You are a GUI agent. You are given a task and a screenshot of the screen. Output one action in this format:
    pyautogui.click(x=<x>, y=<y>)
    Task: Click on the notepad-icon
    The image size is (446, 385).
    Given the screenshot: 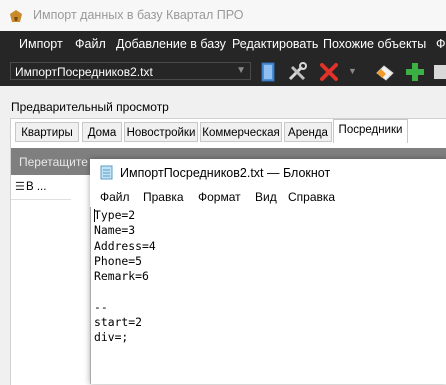 What is the action you would take?
    pyautogui.click(x=106, y=172)
    